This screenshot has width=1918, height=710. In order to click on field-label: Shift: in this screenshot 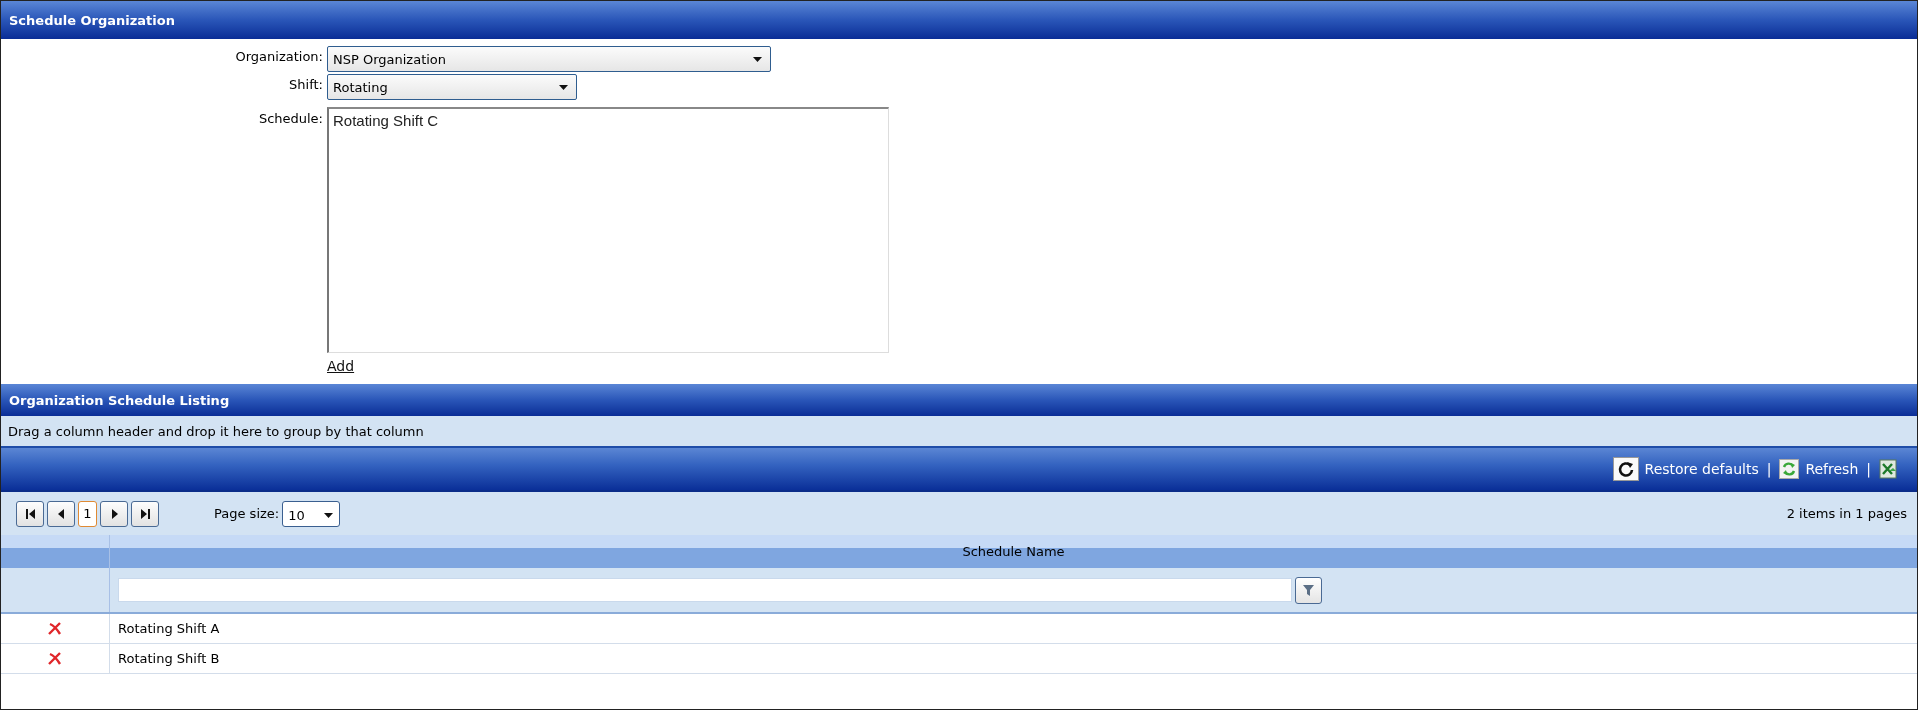, I will do `click(305, 84)`.